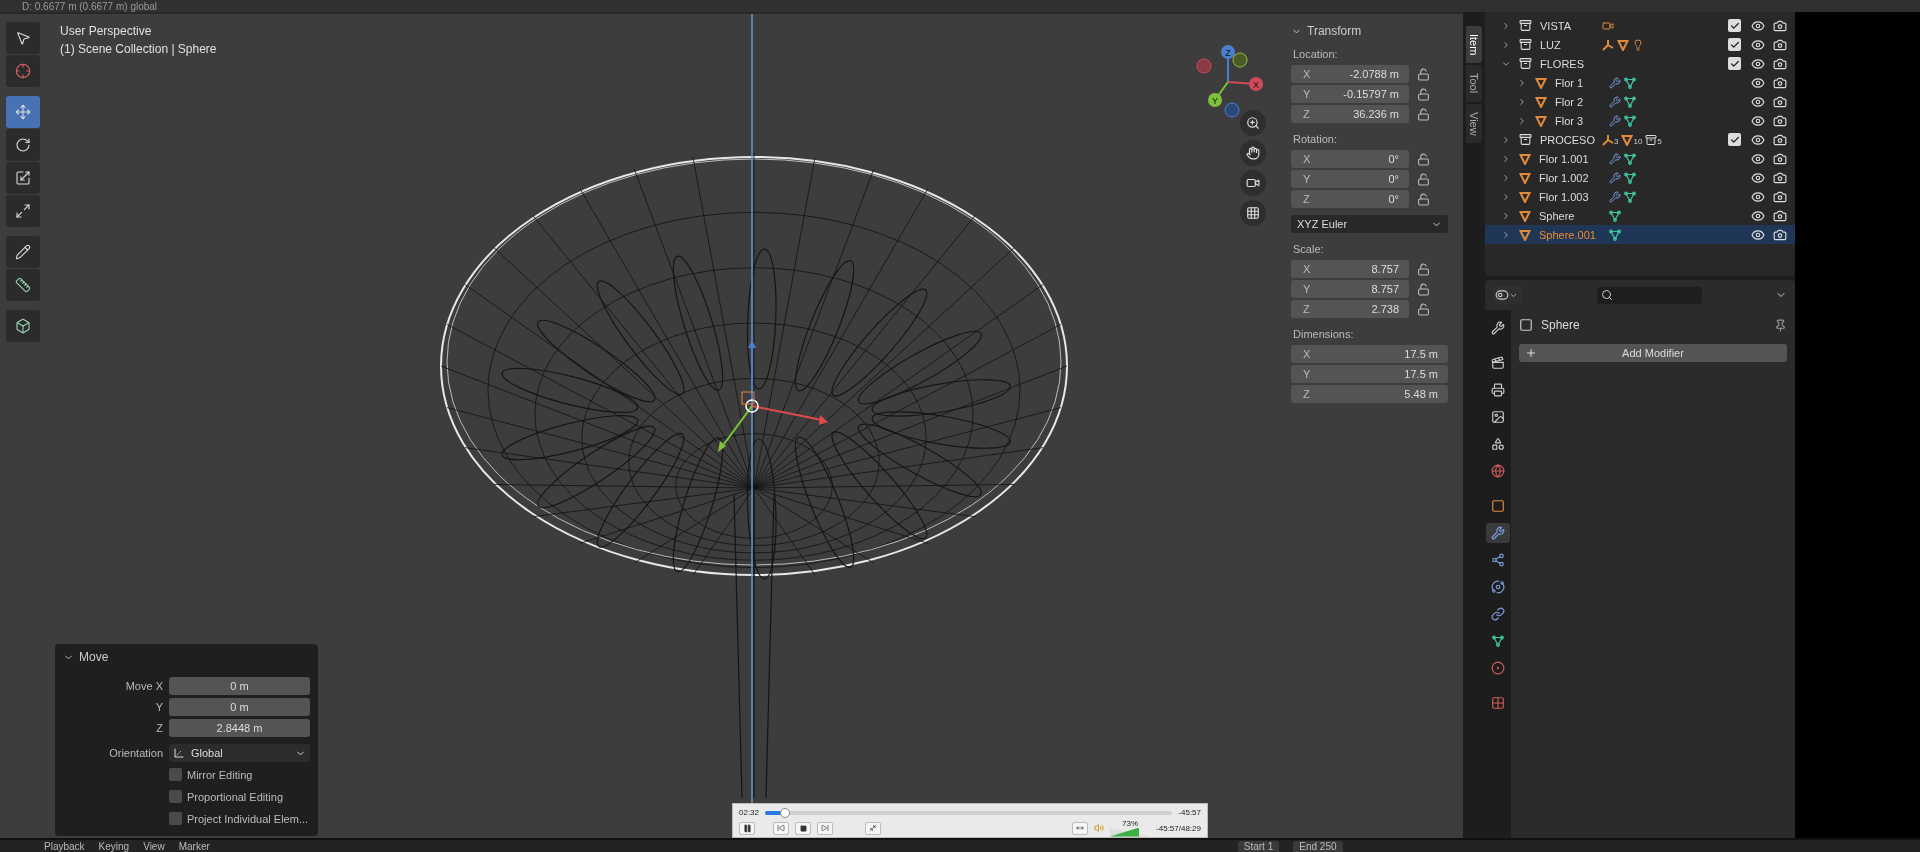 This screenshot has width=1920, height=852. Describe the element at coordinates (969, 812) in the screenshot. I see `seek-track` at that location.